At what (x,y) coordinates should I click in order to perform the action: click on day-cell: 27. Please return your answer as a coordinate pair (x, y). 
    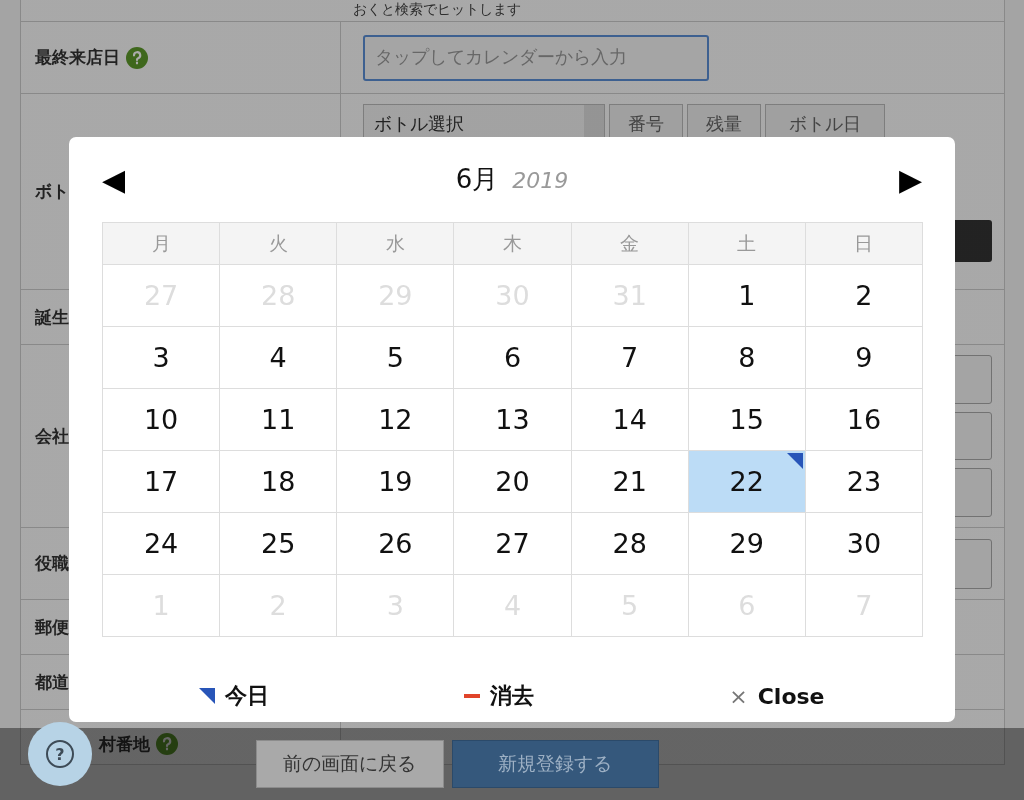
    Looking at the image, I should click on (513, 544).